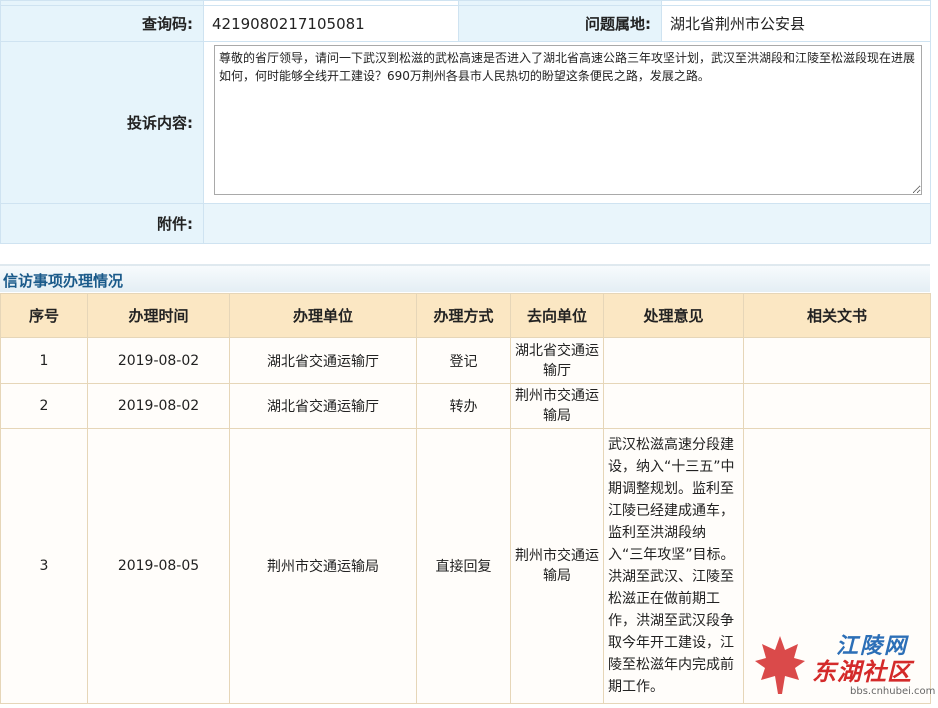 The width and height of the screenshot is (938, 708). I want to click on table-row: 1 2019-08-02 湖北省交通运输厅 登记 湖北省交通运输厅, so click(465, 360).